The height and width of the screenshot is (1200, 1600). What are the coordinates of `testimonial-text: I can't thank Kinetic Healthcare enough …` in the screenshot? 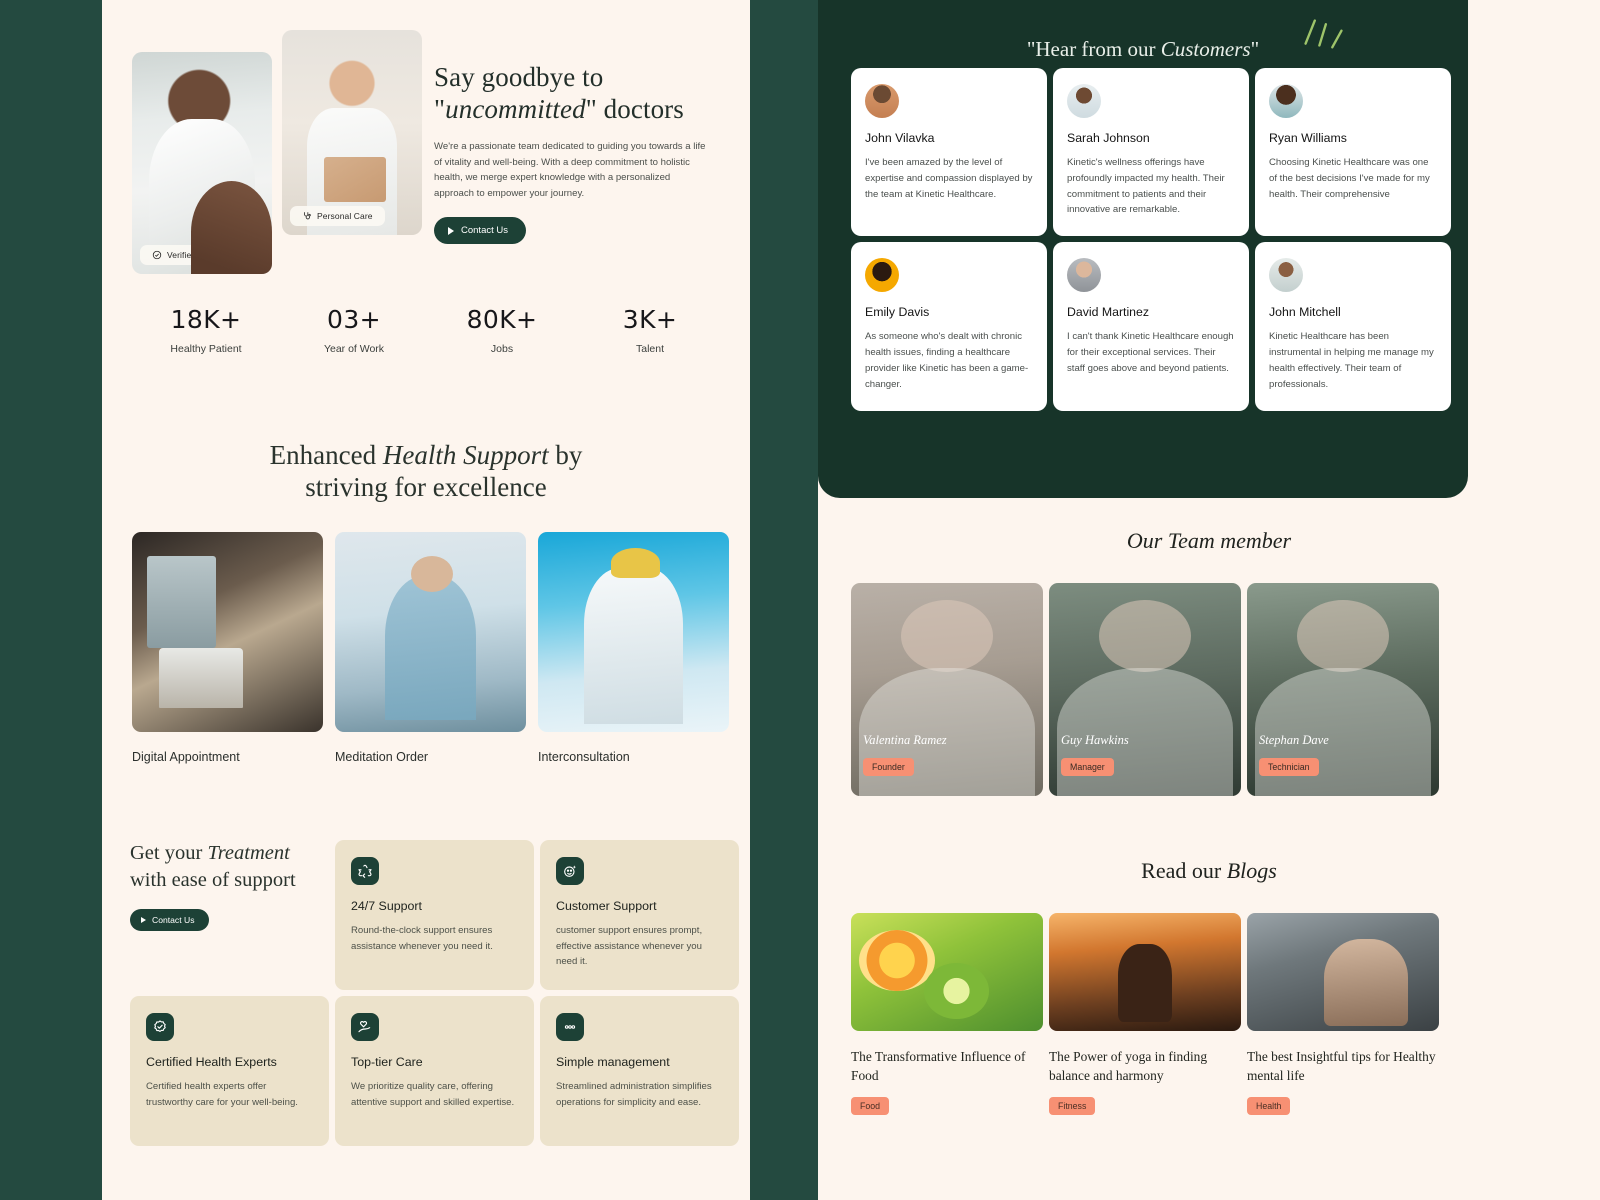 It's located at (1150, 352).